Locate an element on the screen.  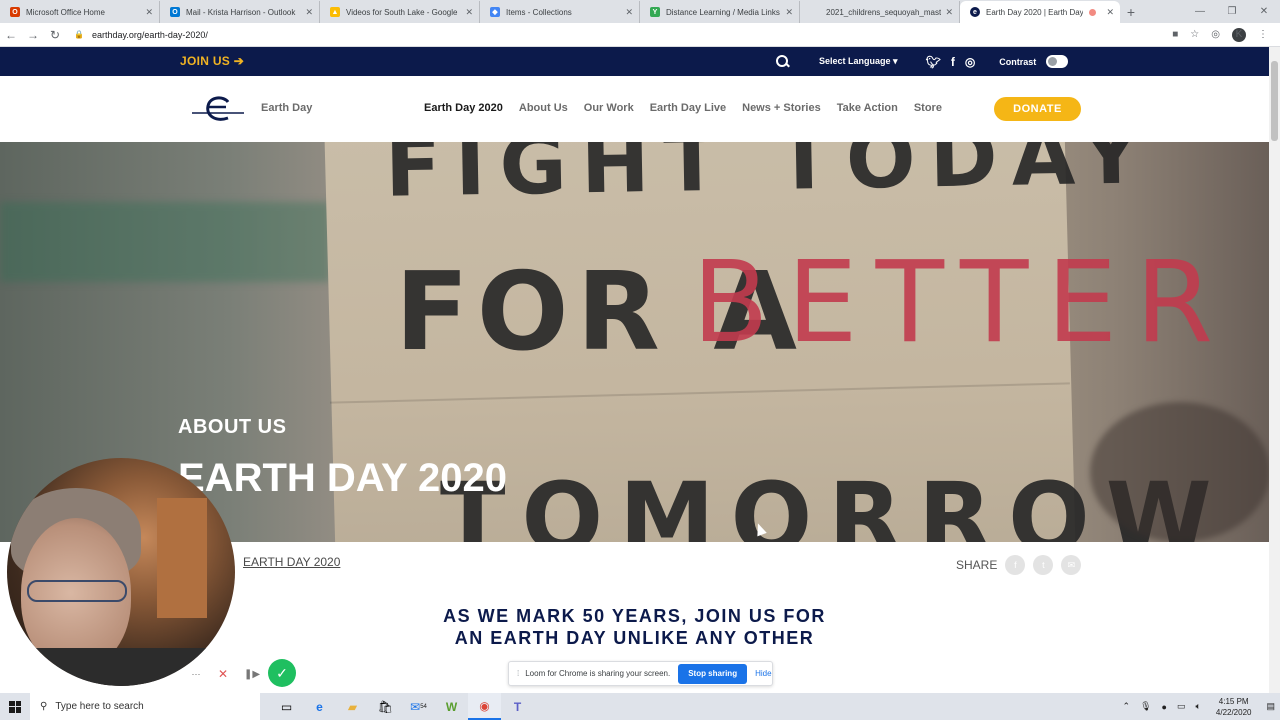
more-options-icon: ··· is located at coordinates (196, 674).